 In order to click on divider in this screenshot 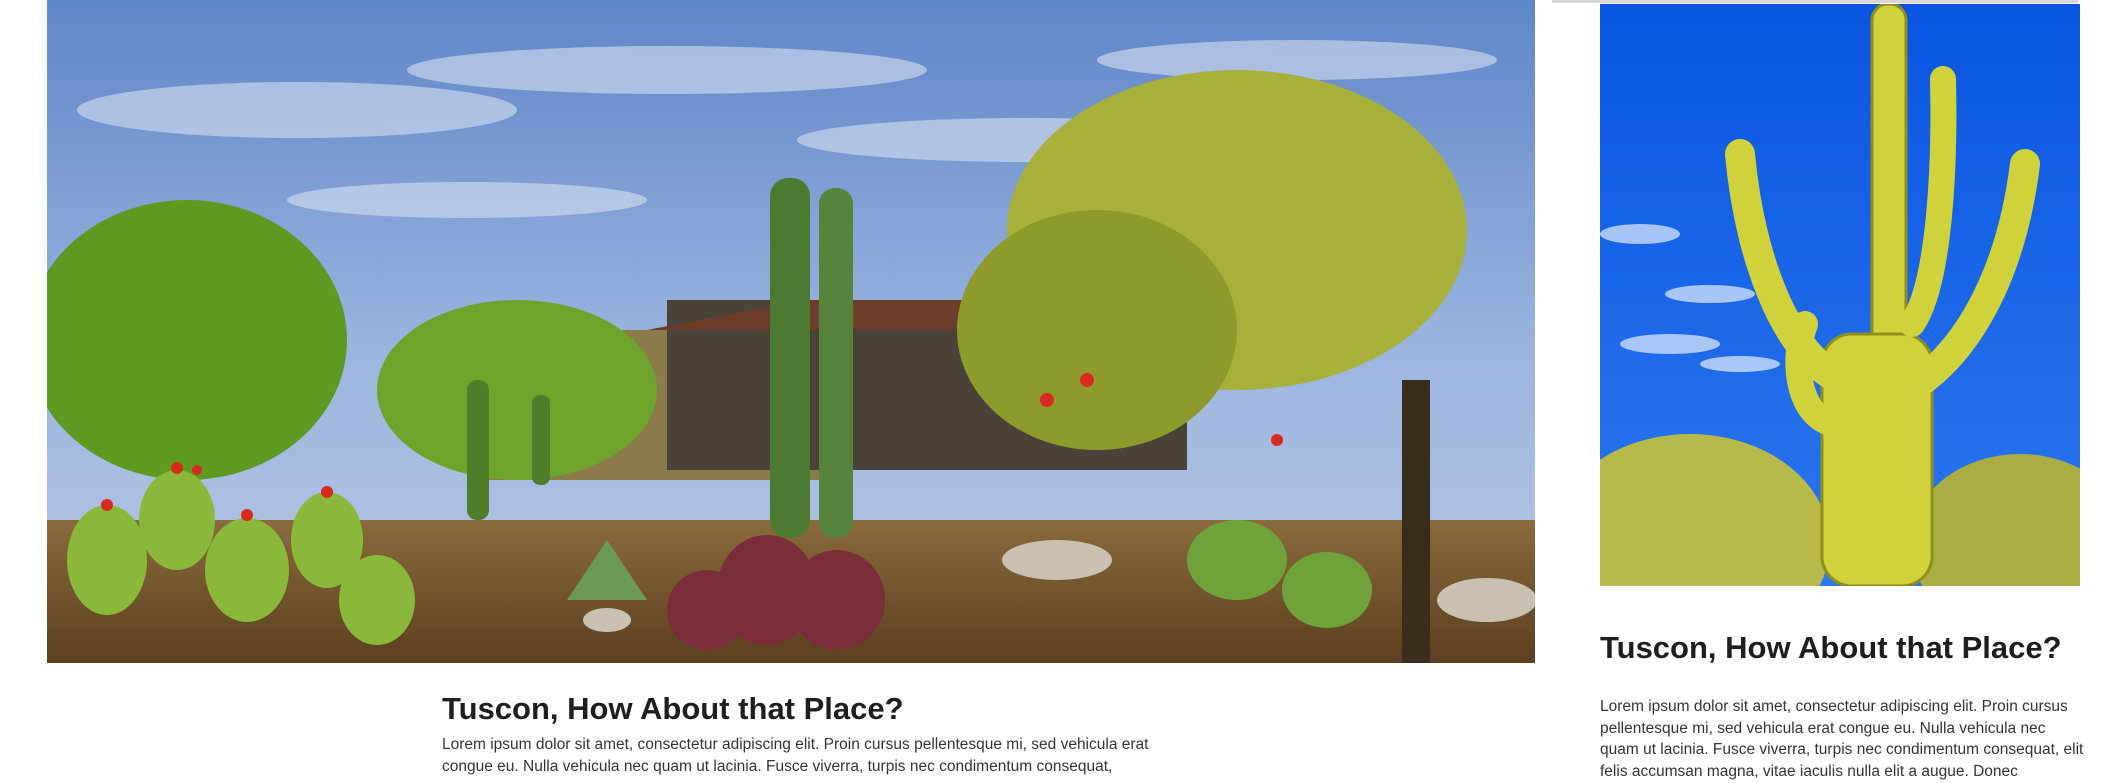, I will do `click(1815, 1)`.